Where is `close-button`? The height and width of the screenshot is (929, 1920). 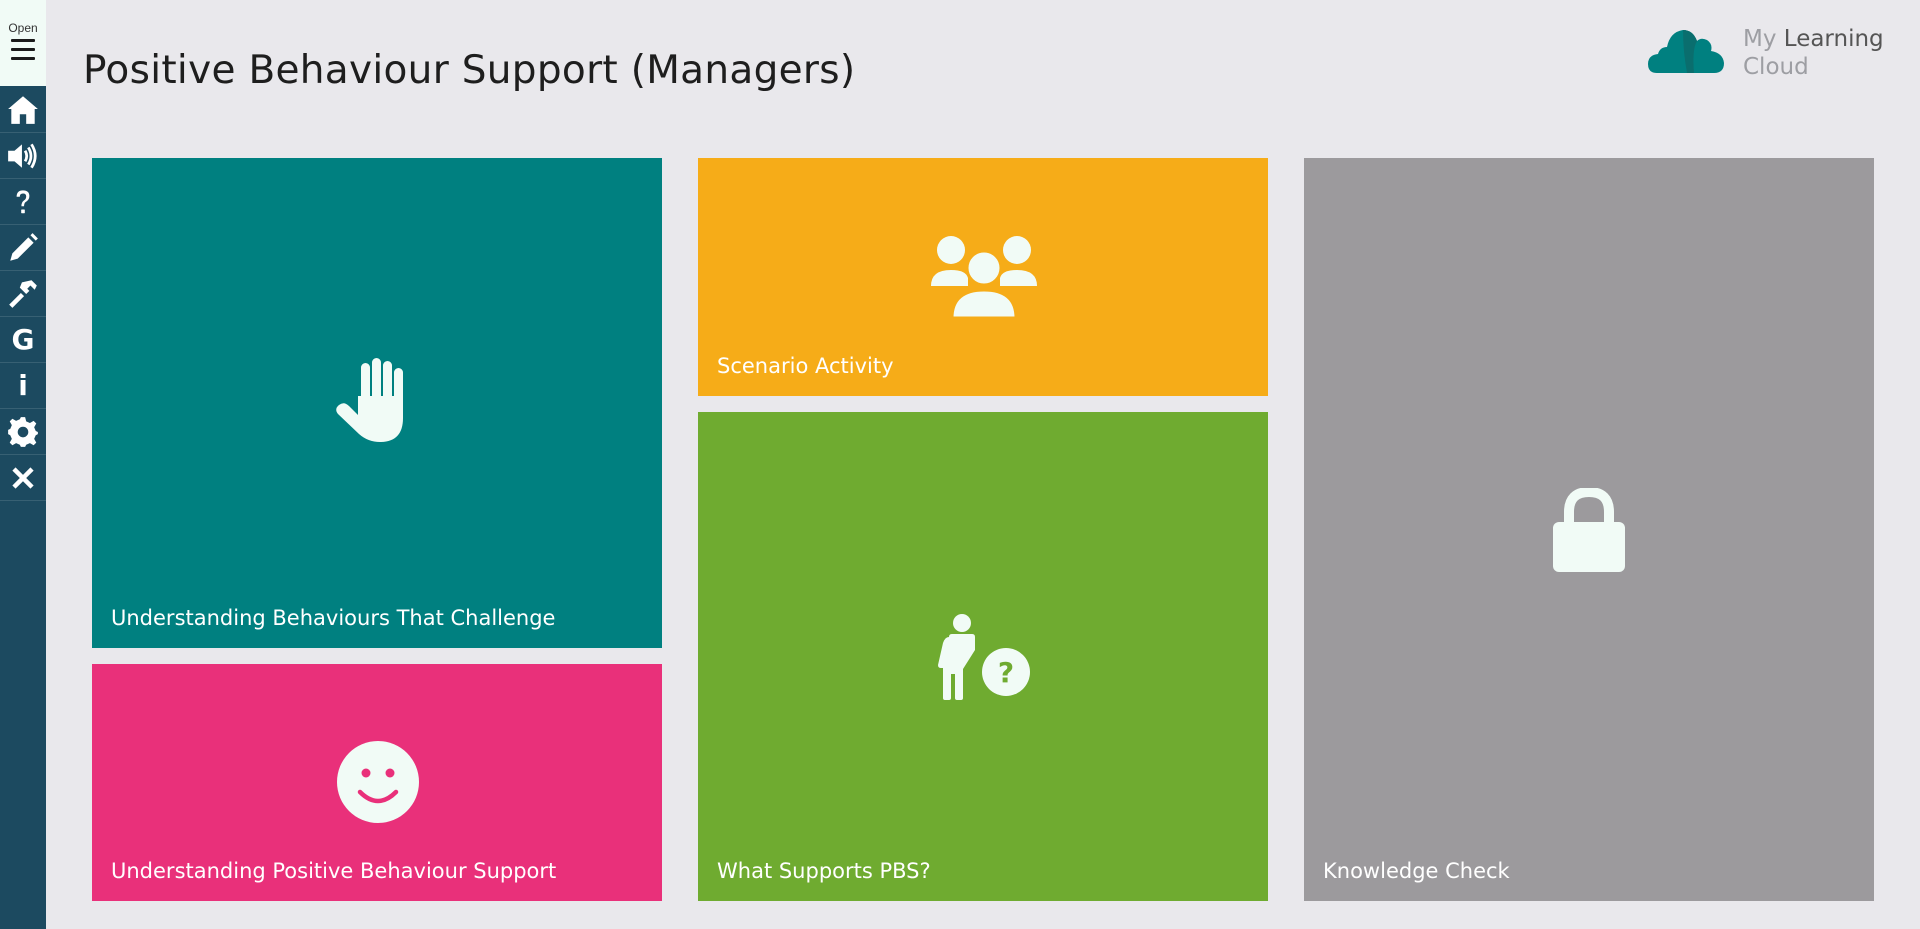
close-button is located at coordinates (23, 478).